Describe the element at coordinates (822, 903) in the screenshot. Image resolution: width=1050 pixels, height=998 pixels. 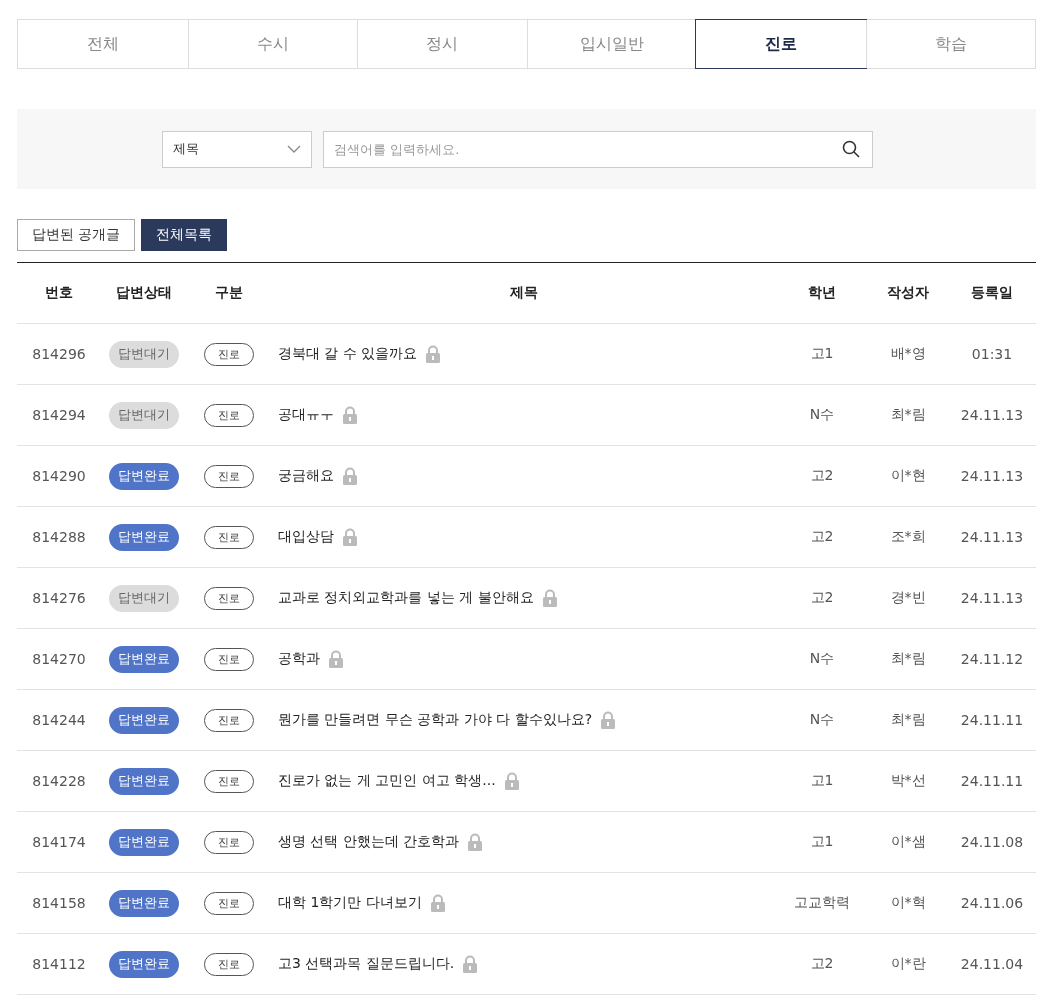
I see `grade-cell-text: 고교학력` at that location.